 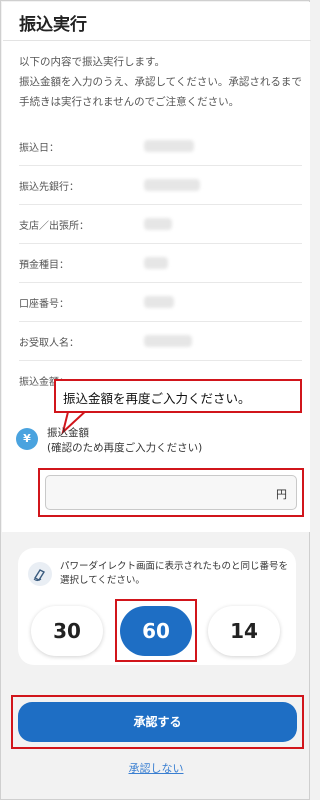 I want to click on amount-label: 振込金額 (確認のため再度ご入力ください), so click(x=124, y=441).